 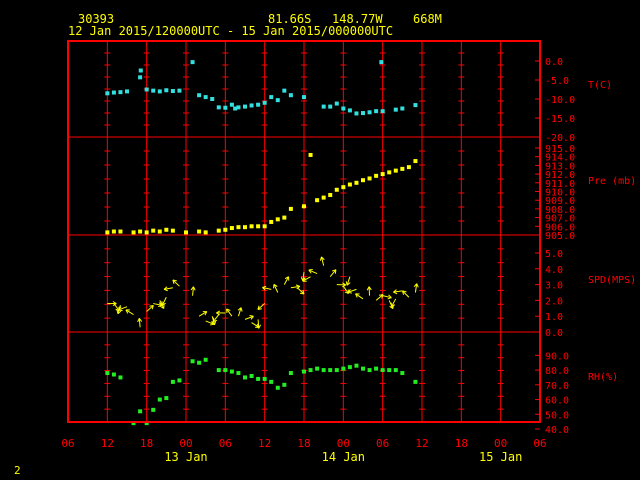 What do you see at coordinates (557, 415) in the screenshot?
I see `y-tick-label: 50.0` at bounding box center [557, 415].